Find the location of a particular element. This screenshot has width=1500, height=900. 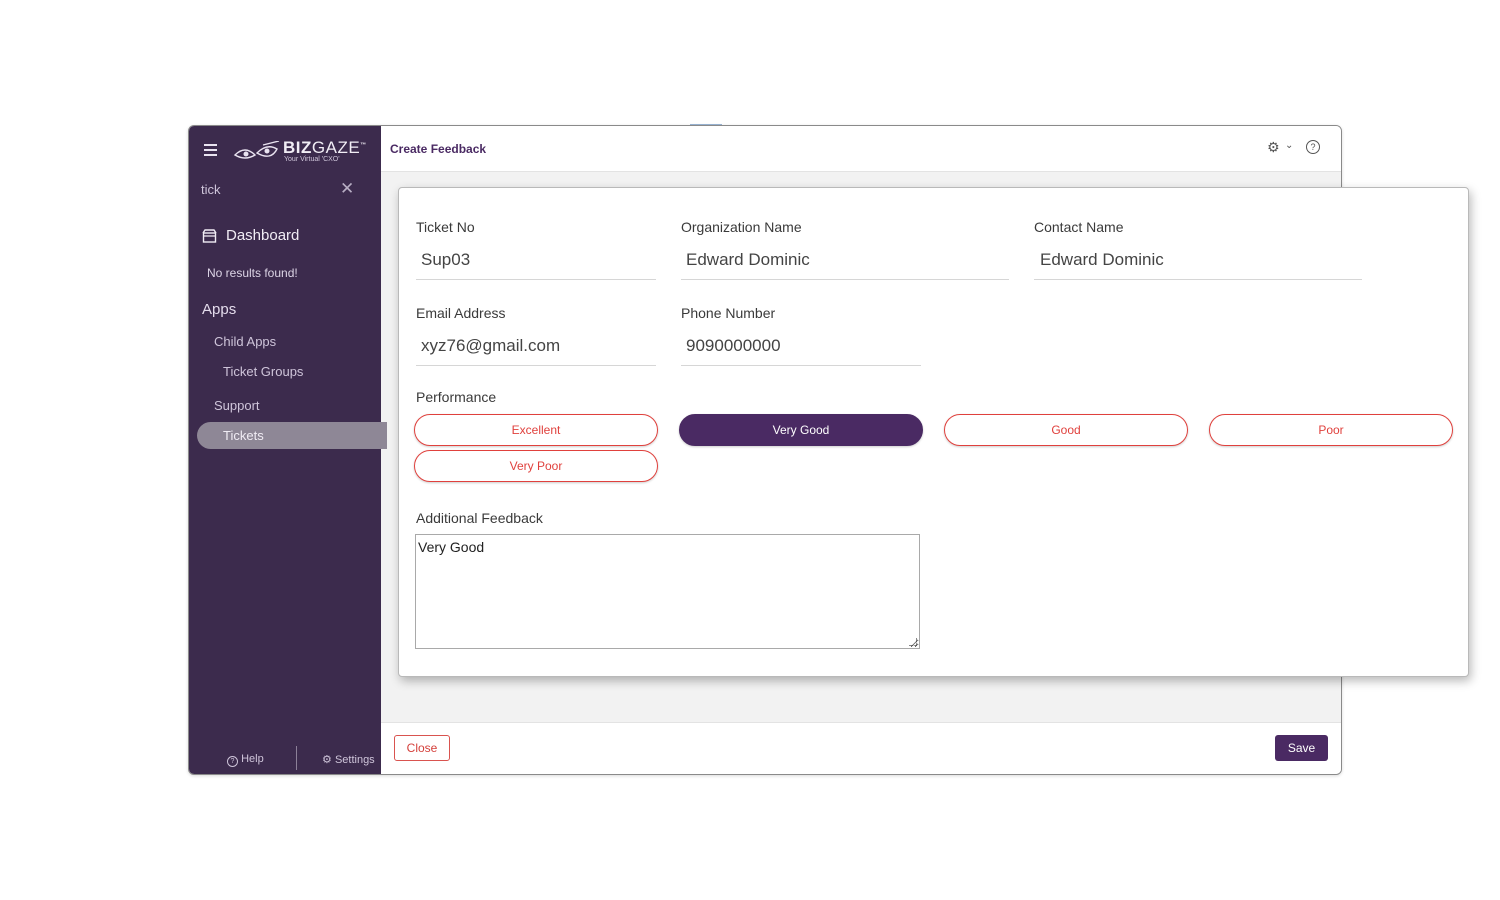

menu-icon is located at coordinates (210, 151).